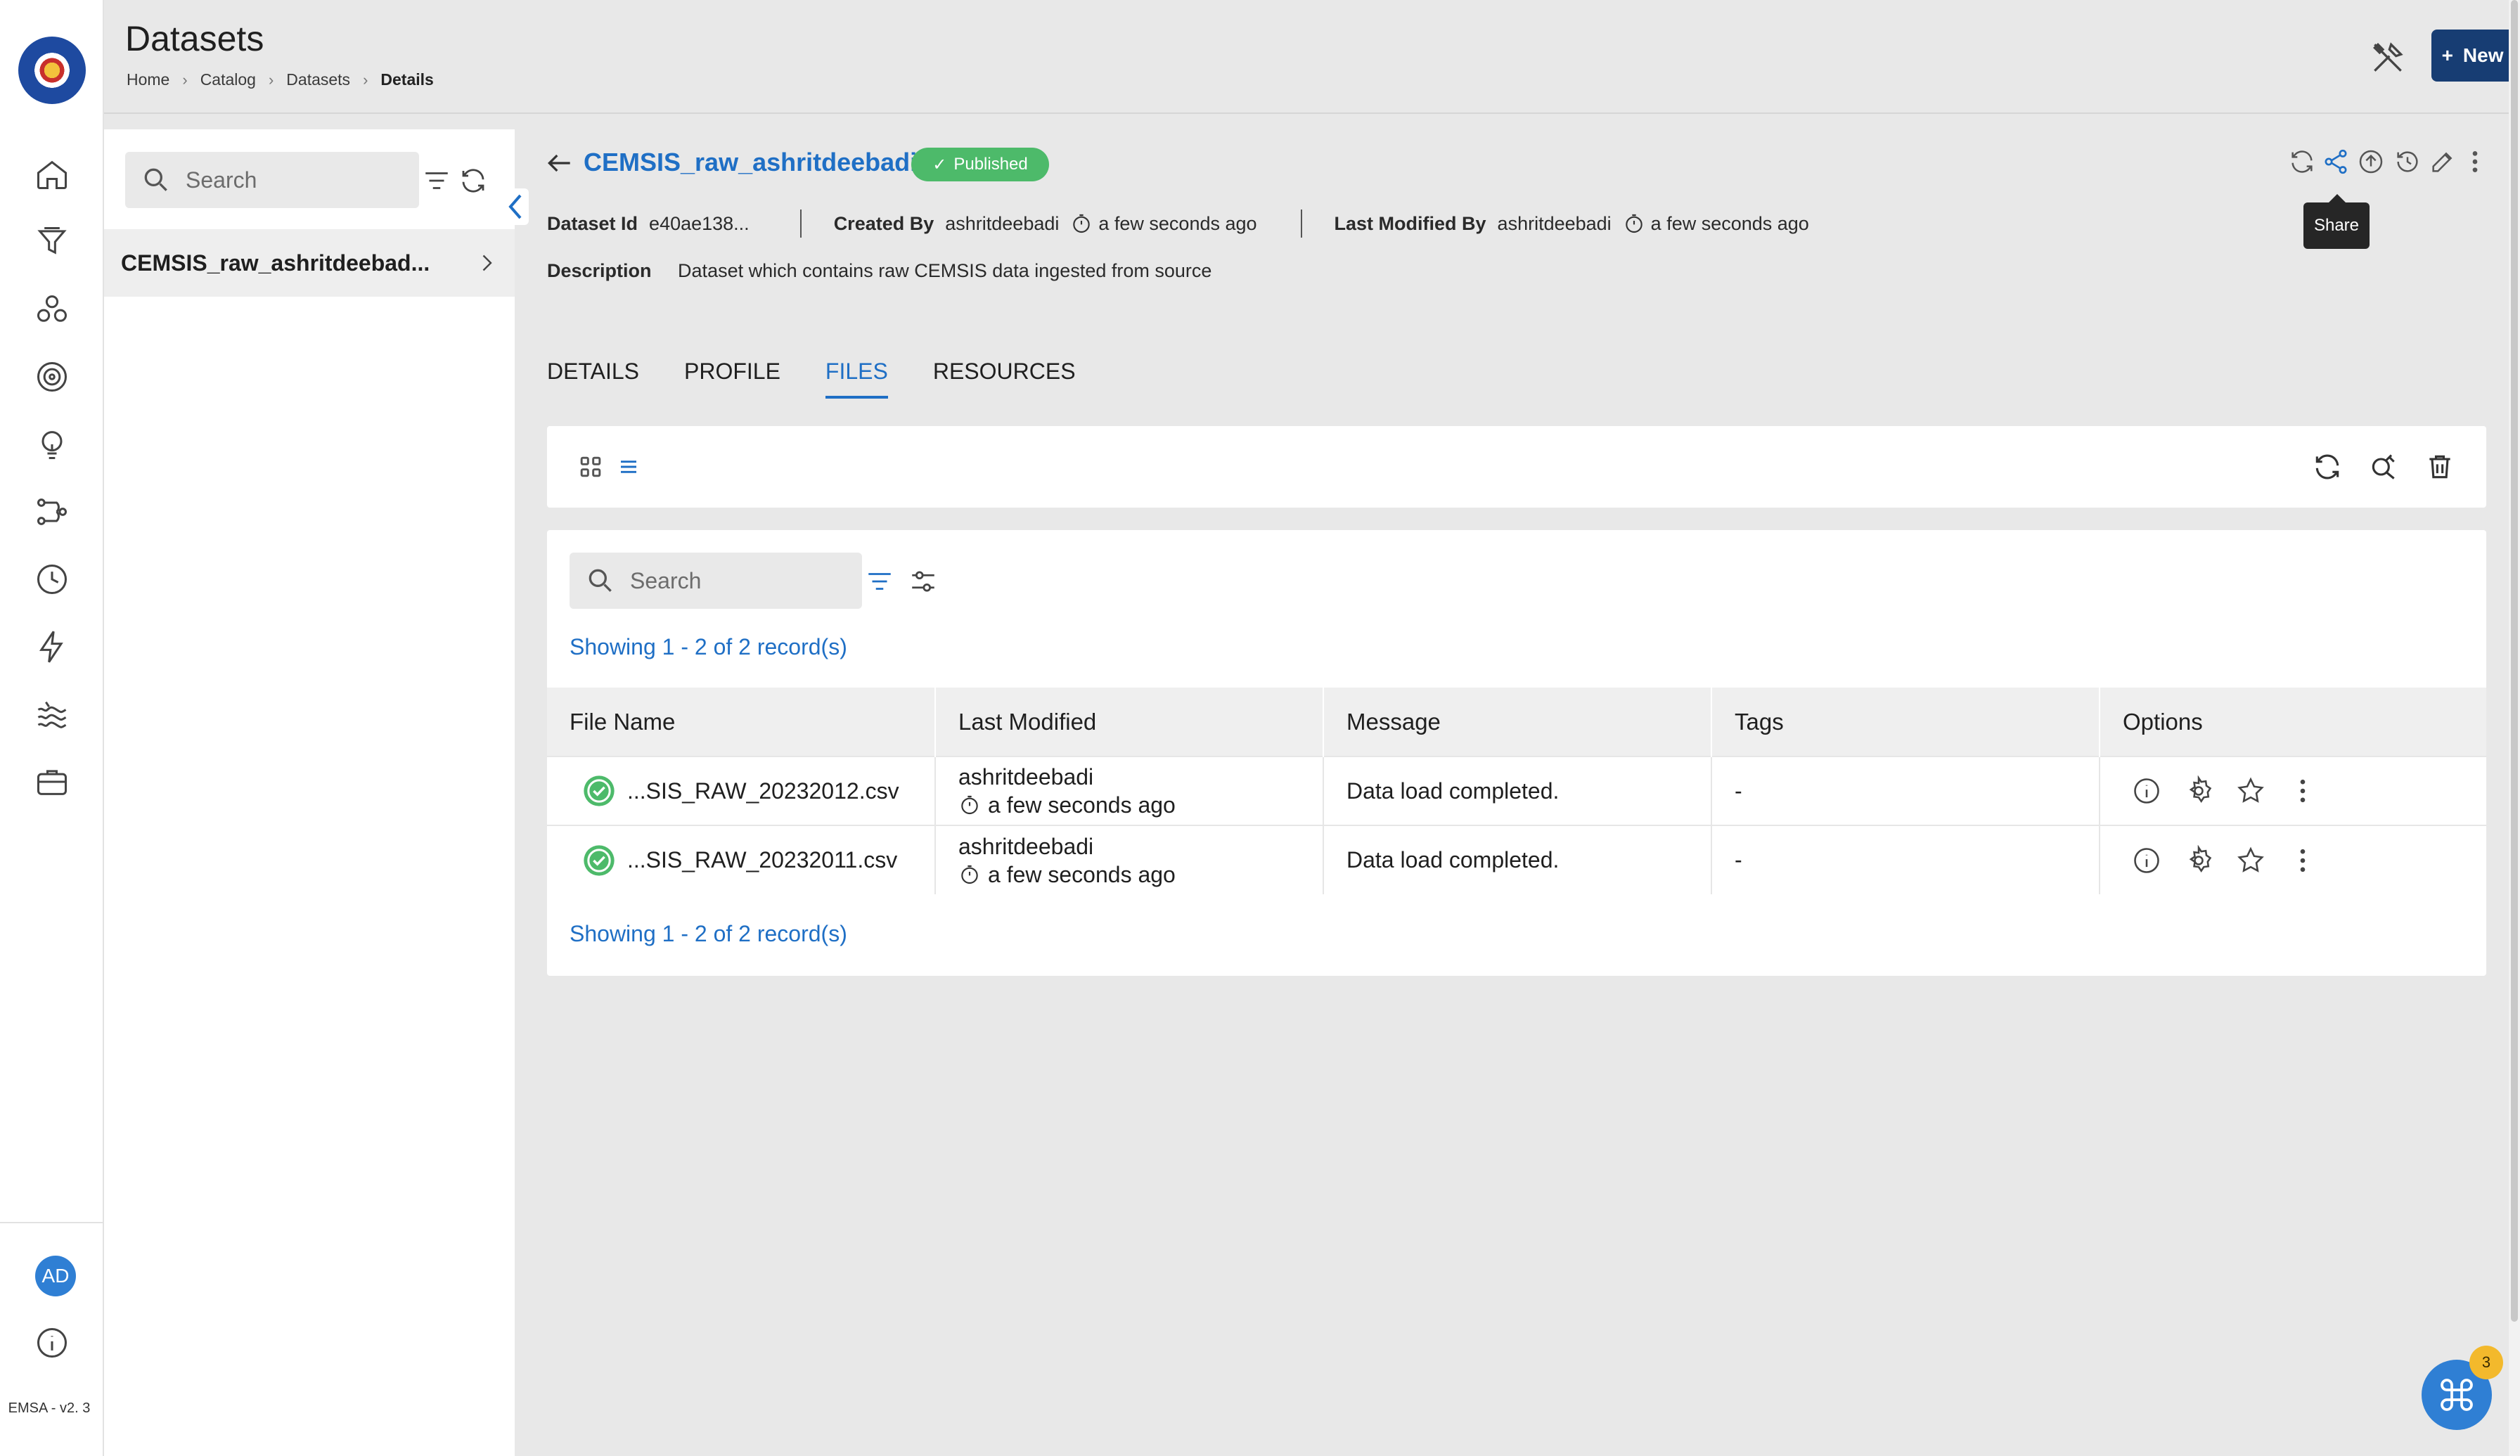 This screenshot has height=1456, width=2520. Describe the element at coordinates (52, 646) in the screenshot. I see `lightning-icon` at that location.